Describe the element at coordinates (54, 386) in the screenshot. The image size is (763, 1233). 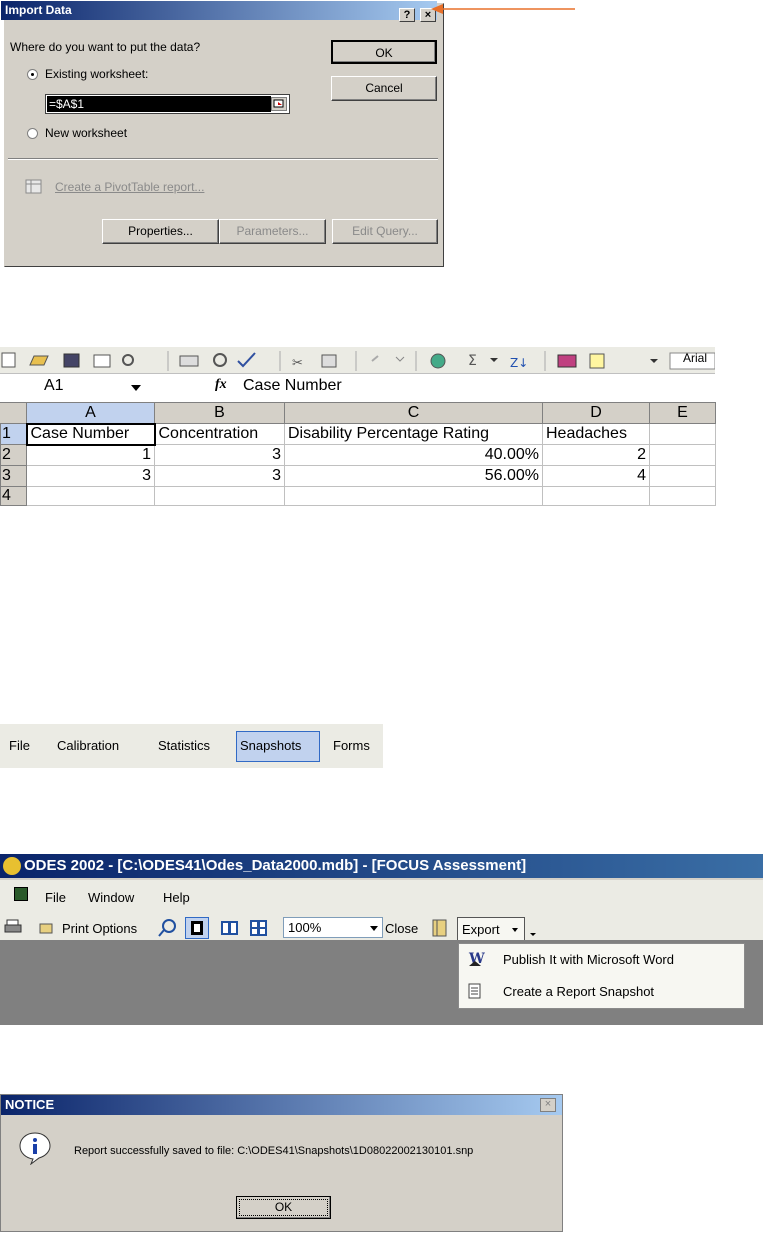
I see `name-box: A1` at that location.